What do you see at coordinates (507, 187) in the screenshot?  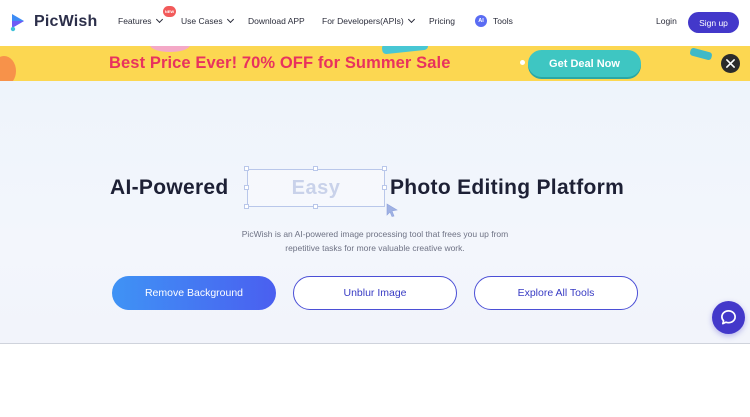 I see `hero-title-right: Photo Editing Platform` at bounding box center [507, 187].